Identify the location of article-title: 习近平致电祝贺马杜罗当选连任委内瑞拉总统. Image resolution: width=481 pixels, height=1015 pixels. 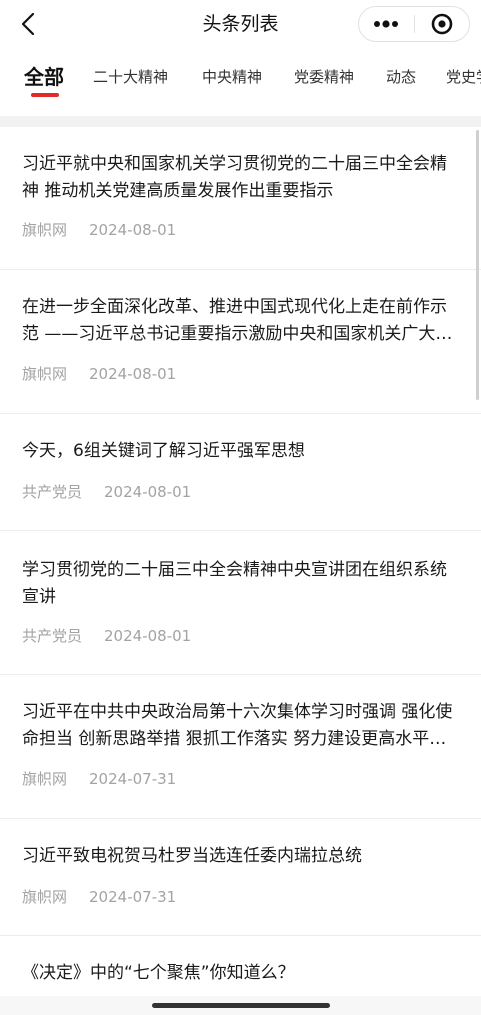
(192, 856).